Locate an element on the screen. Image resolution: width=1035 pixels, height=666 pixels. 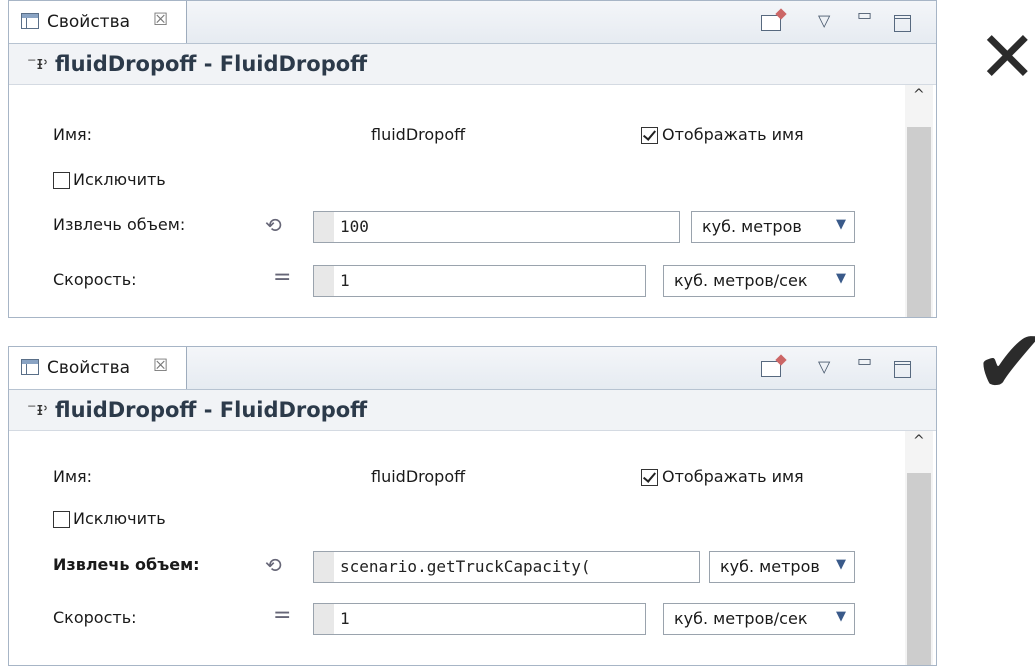
incorrect-mark-icon: ✕ is located at coordinates (1006, 57).